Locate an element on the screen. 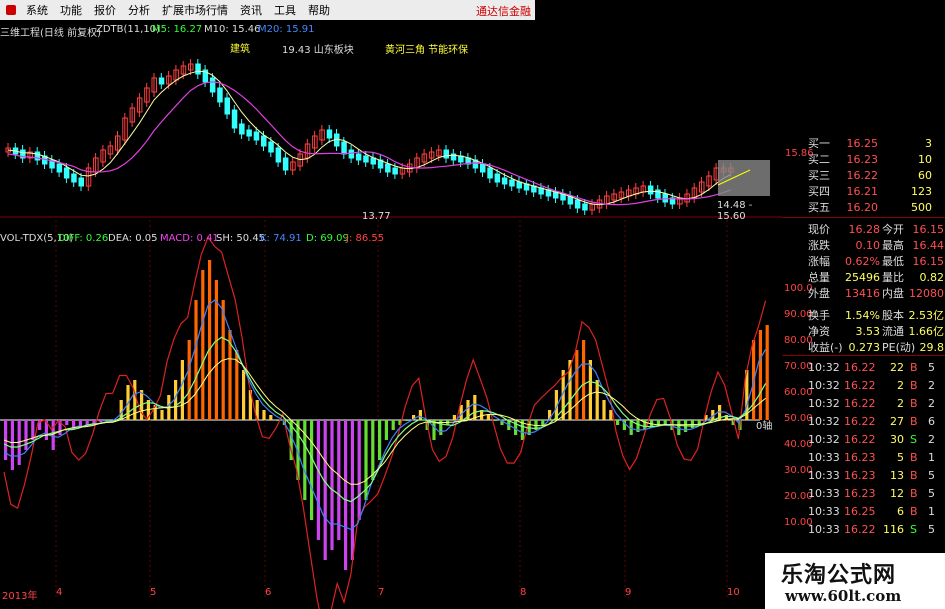 The image size is (945, 609). tick-volume: 2 is located at coordinates (900, 403).